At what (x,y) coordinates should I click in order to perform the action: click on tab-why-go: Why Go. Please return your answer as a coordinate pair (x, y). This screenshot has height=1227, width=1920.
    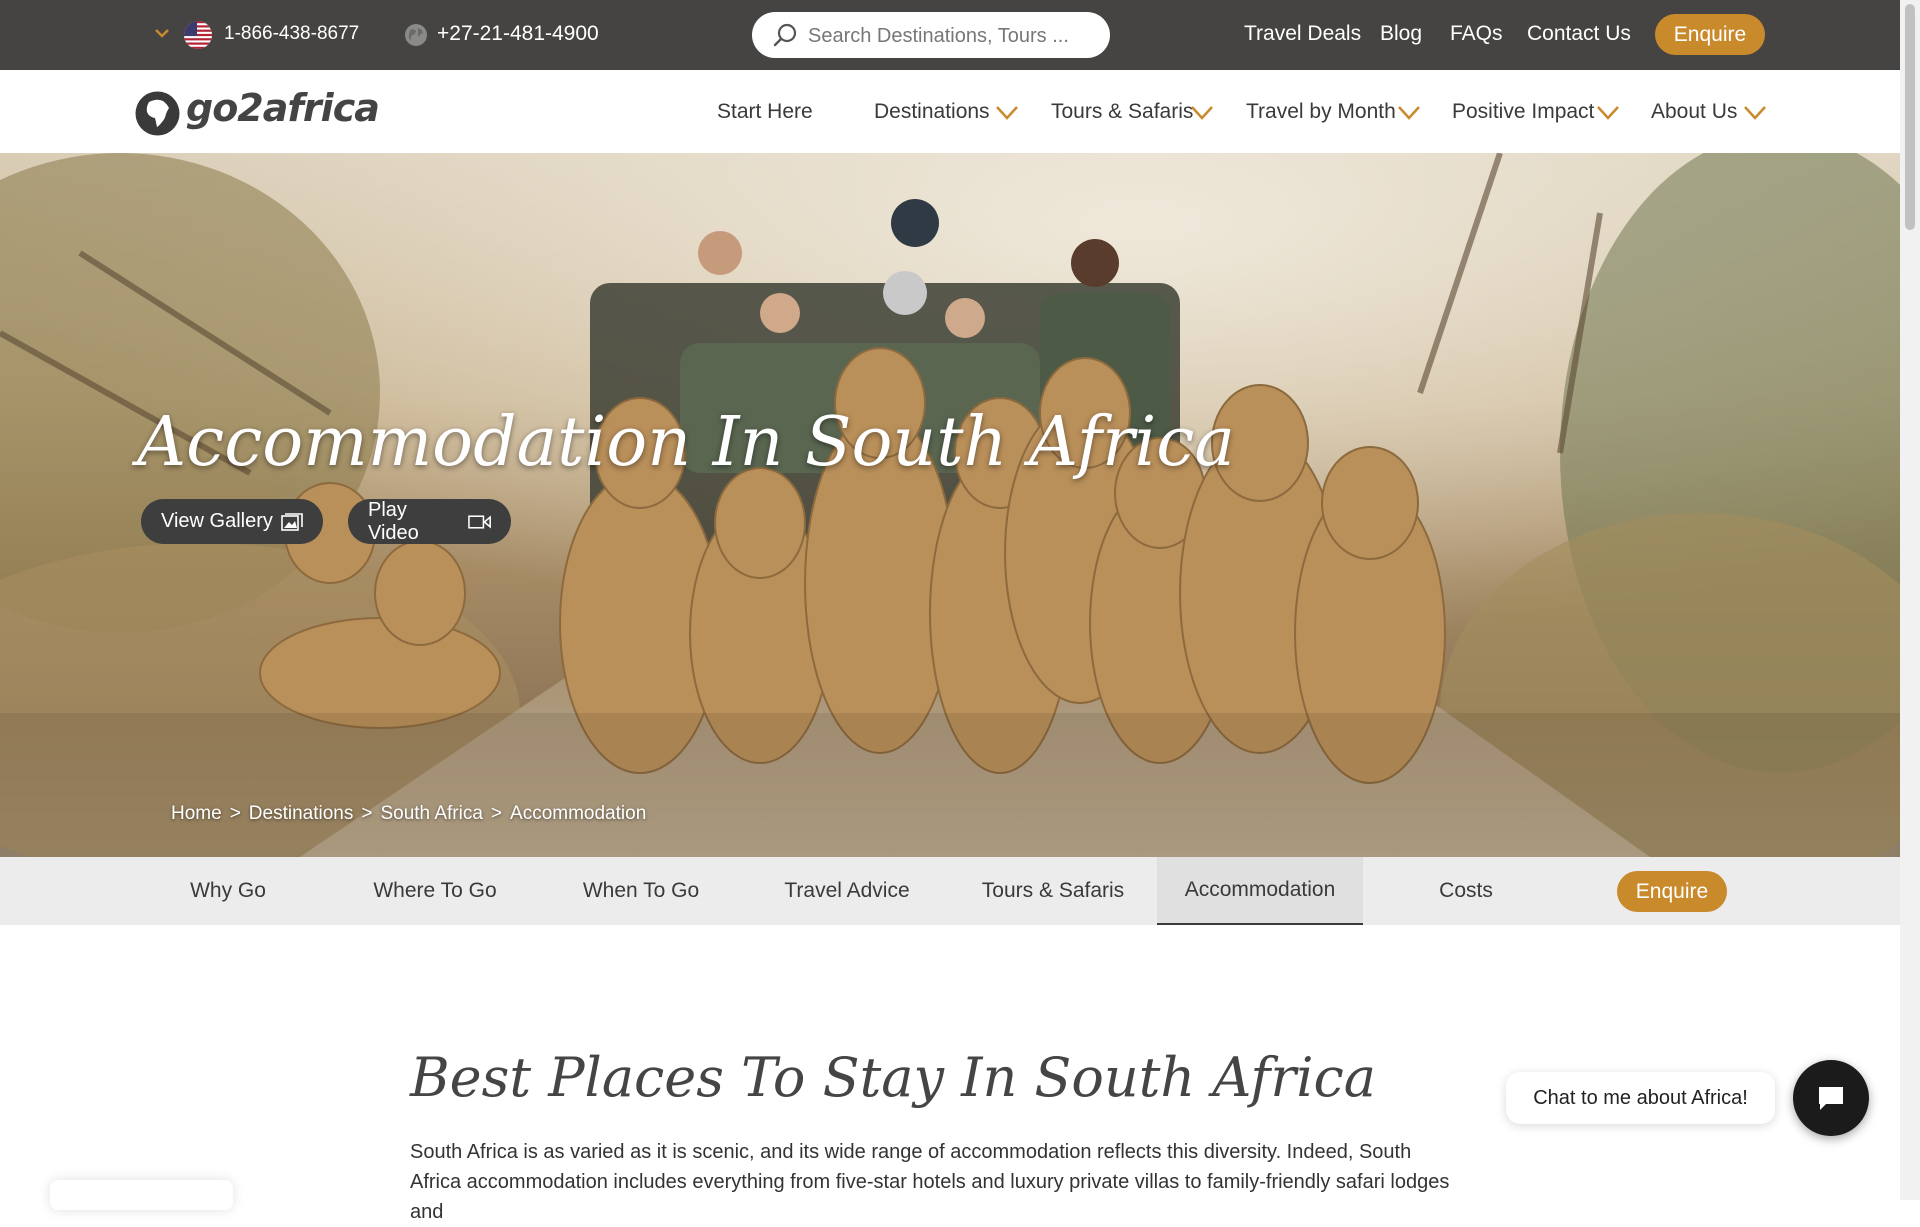
    Looking at the image, I should click on (228, 891).